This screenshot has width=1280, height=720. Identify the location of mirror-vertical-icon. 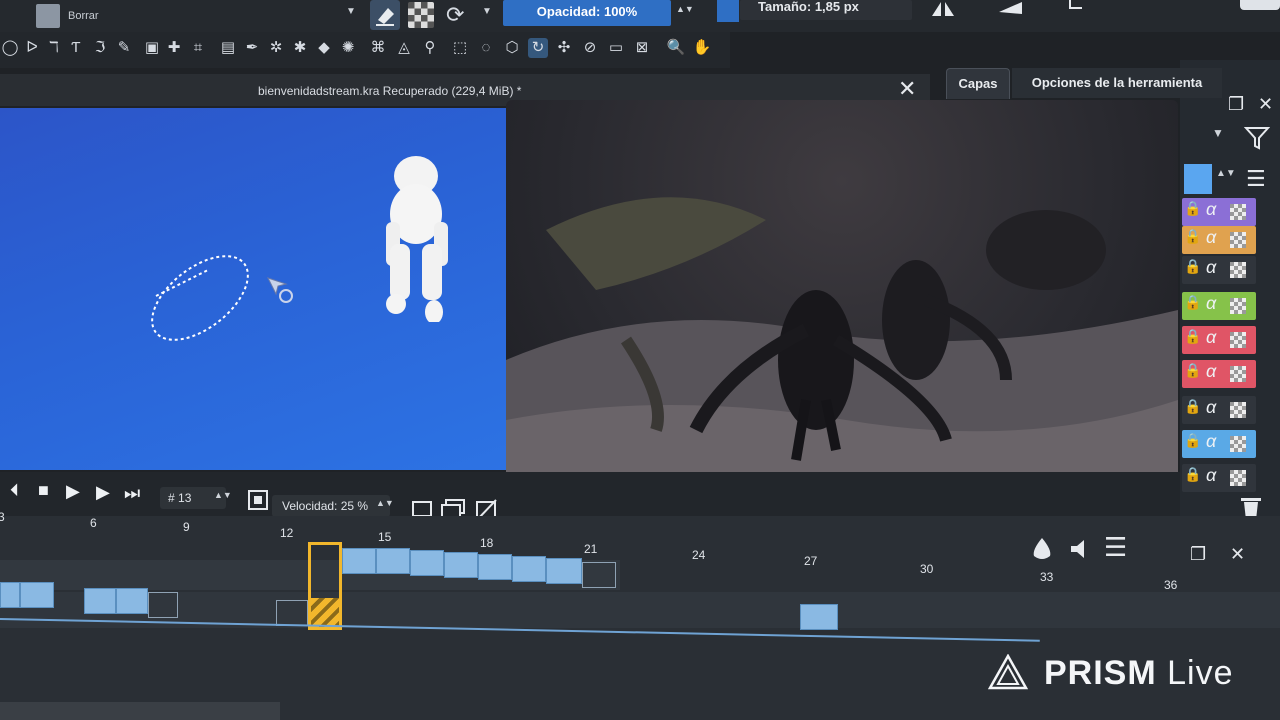
(1011, 8).